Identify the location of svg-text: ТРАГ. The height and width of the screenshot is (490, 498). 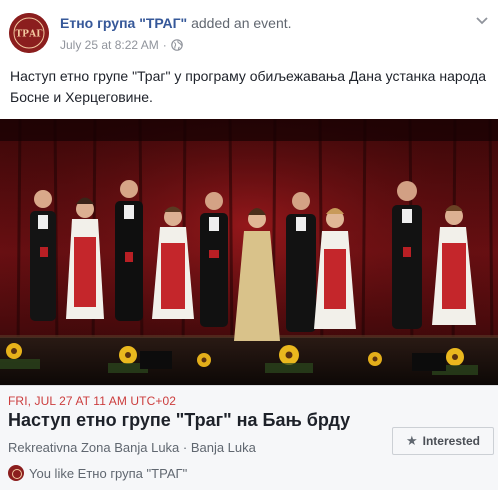
(29, 35).